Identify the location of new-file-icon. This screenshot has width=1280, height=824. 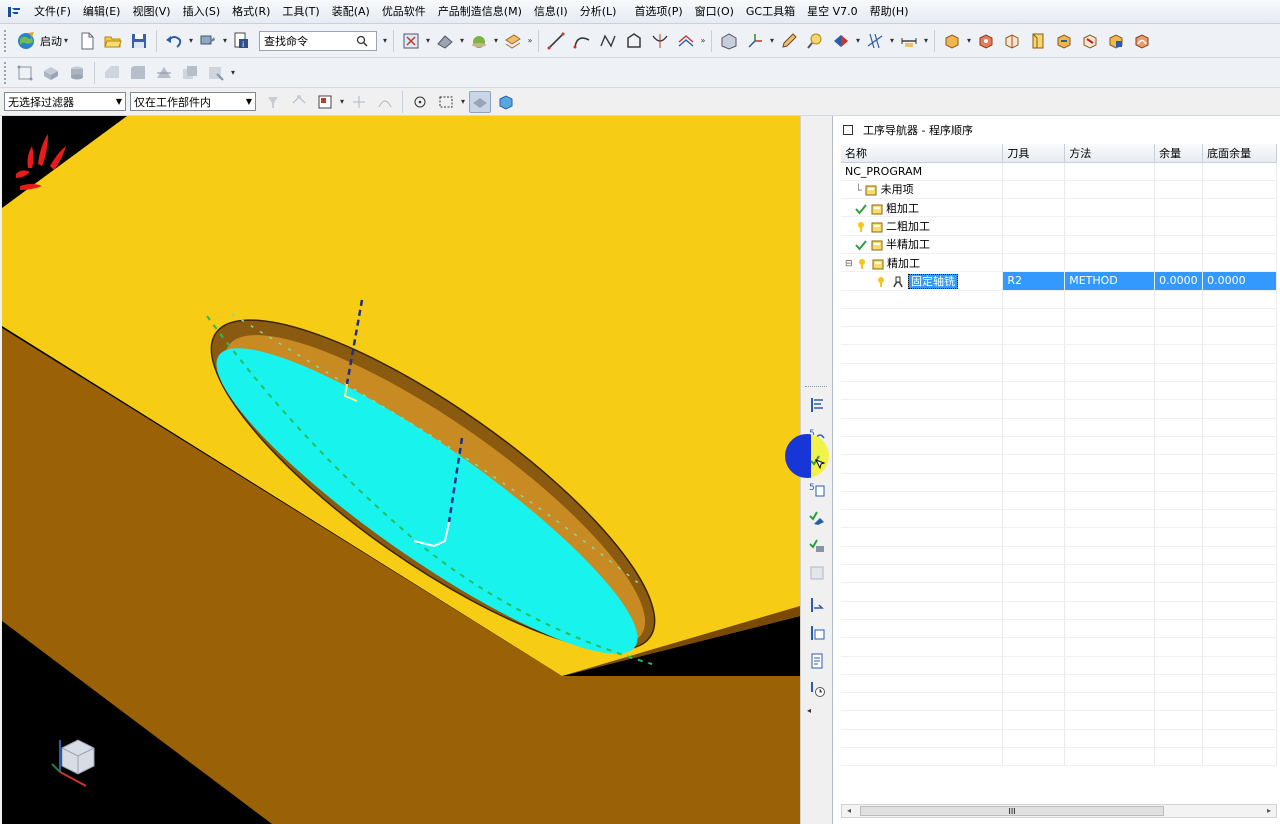
(87, 41).